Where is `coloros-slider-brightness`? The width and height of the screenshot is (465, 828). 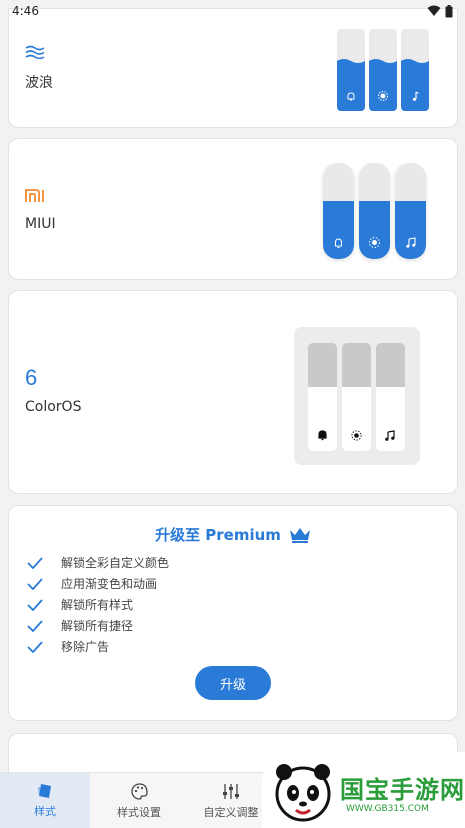
coloros-slider-brightness is located at coordinates (356, 397).